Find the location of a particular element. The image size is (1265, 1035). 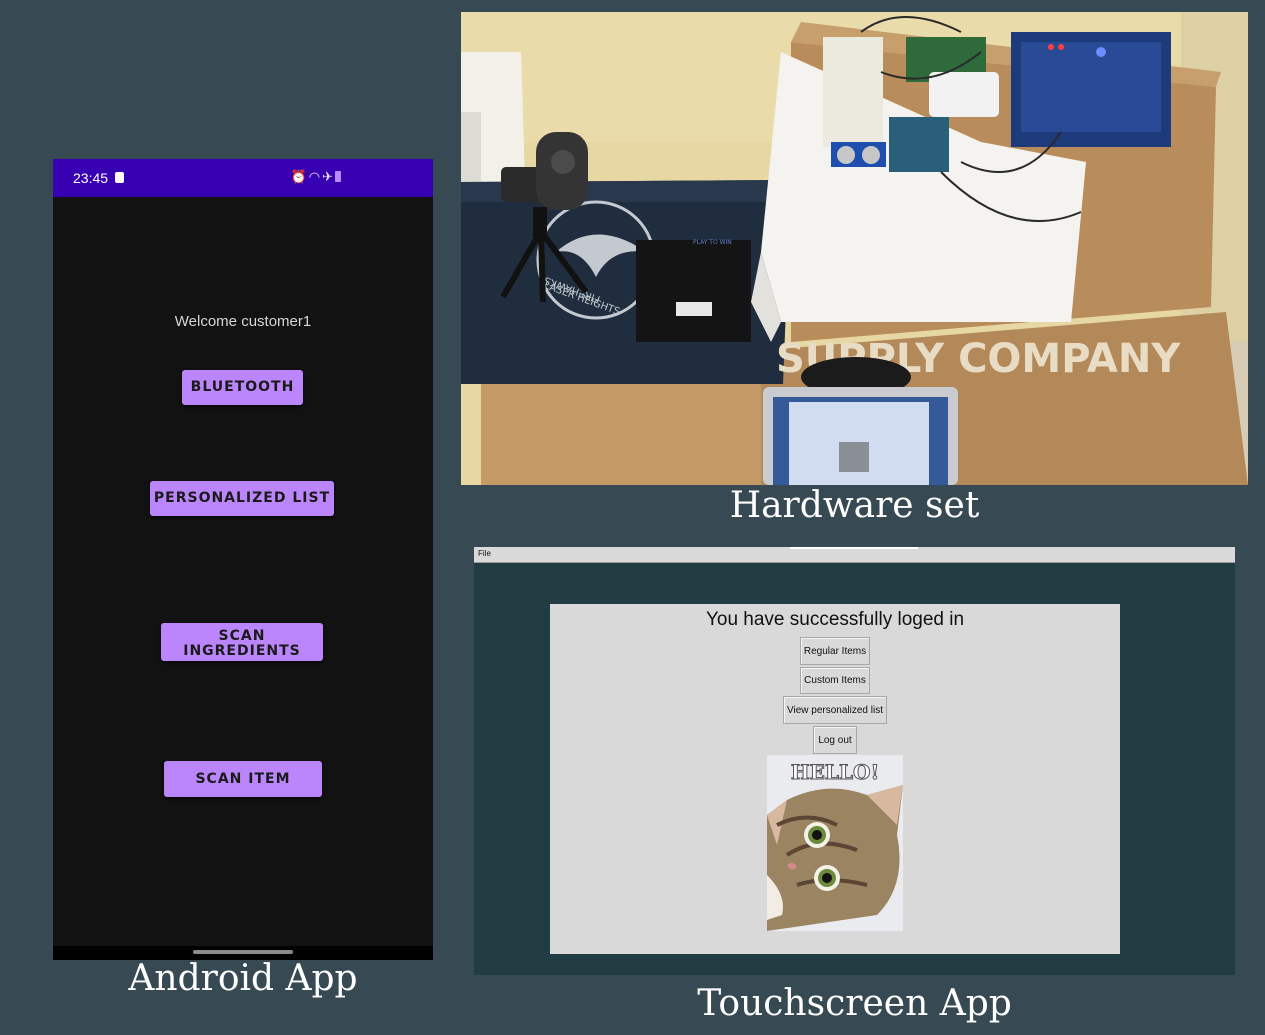

home-gesture-handle is located at coordinates (243, 952).